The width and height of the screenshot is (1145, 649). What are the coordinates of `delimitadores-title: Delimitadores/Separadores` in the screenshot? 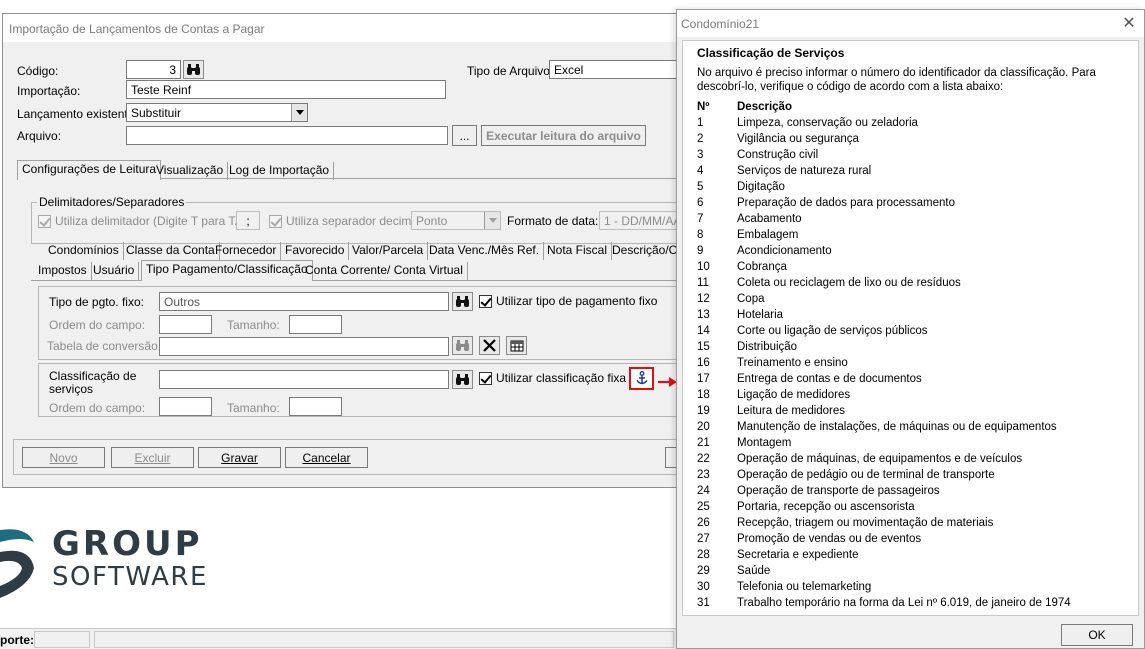 It's located at (112, 202).